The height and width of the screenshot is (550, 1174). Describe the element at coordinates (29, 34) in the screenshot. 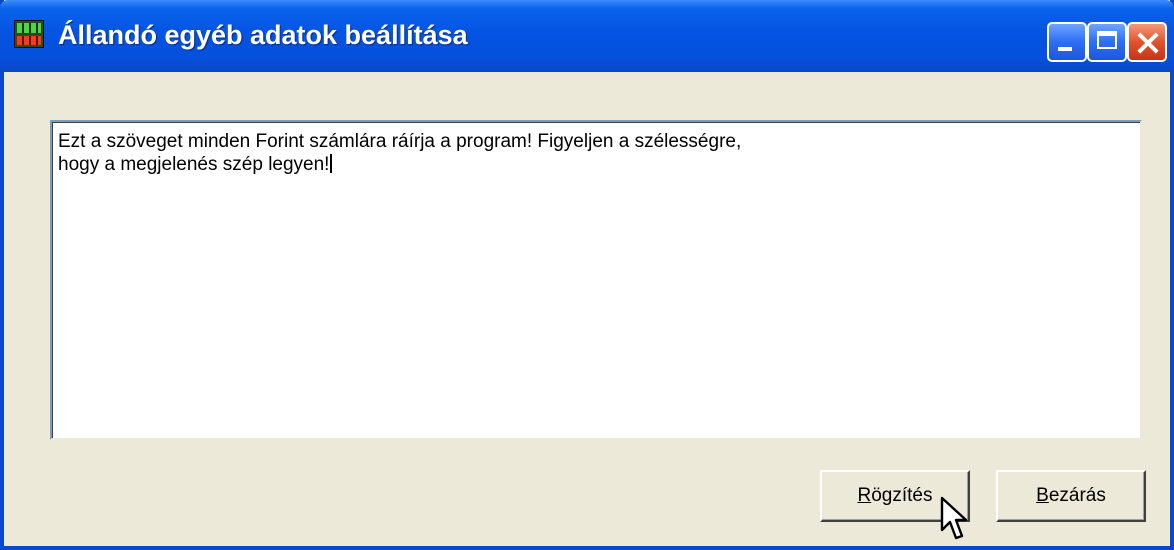

I see `app-icon` at that location.